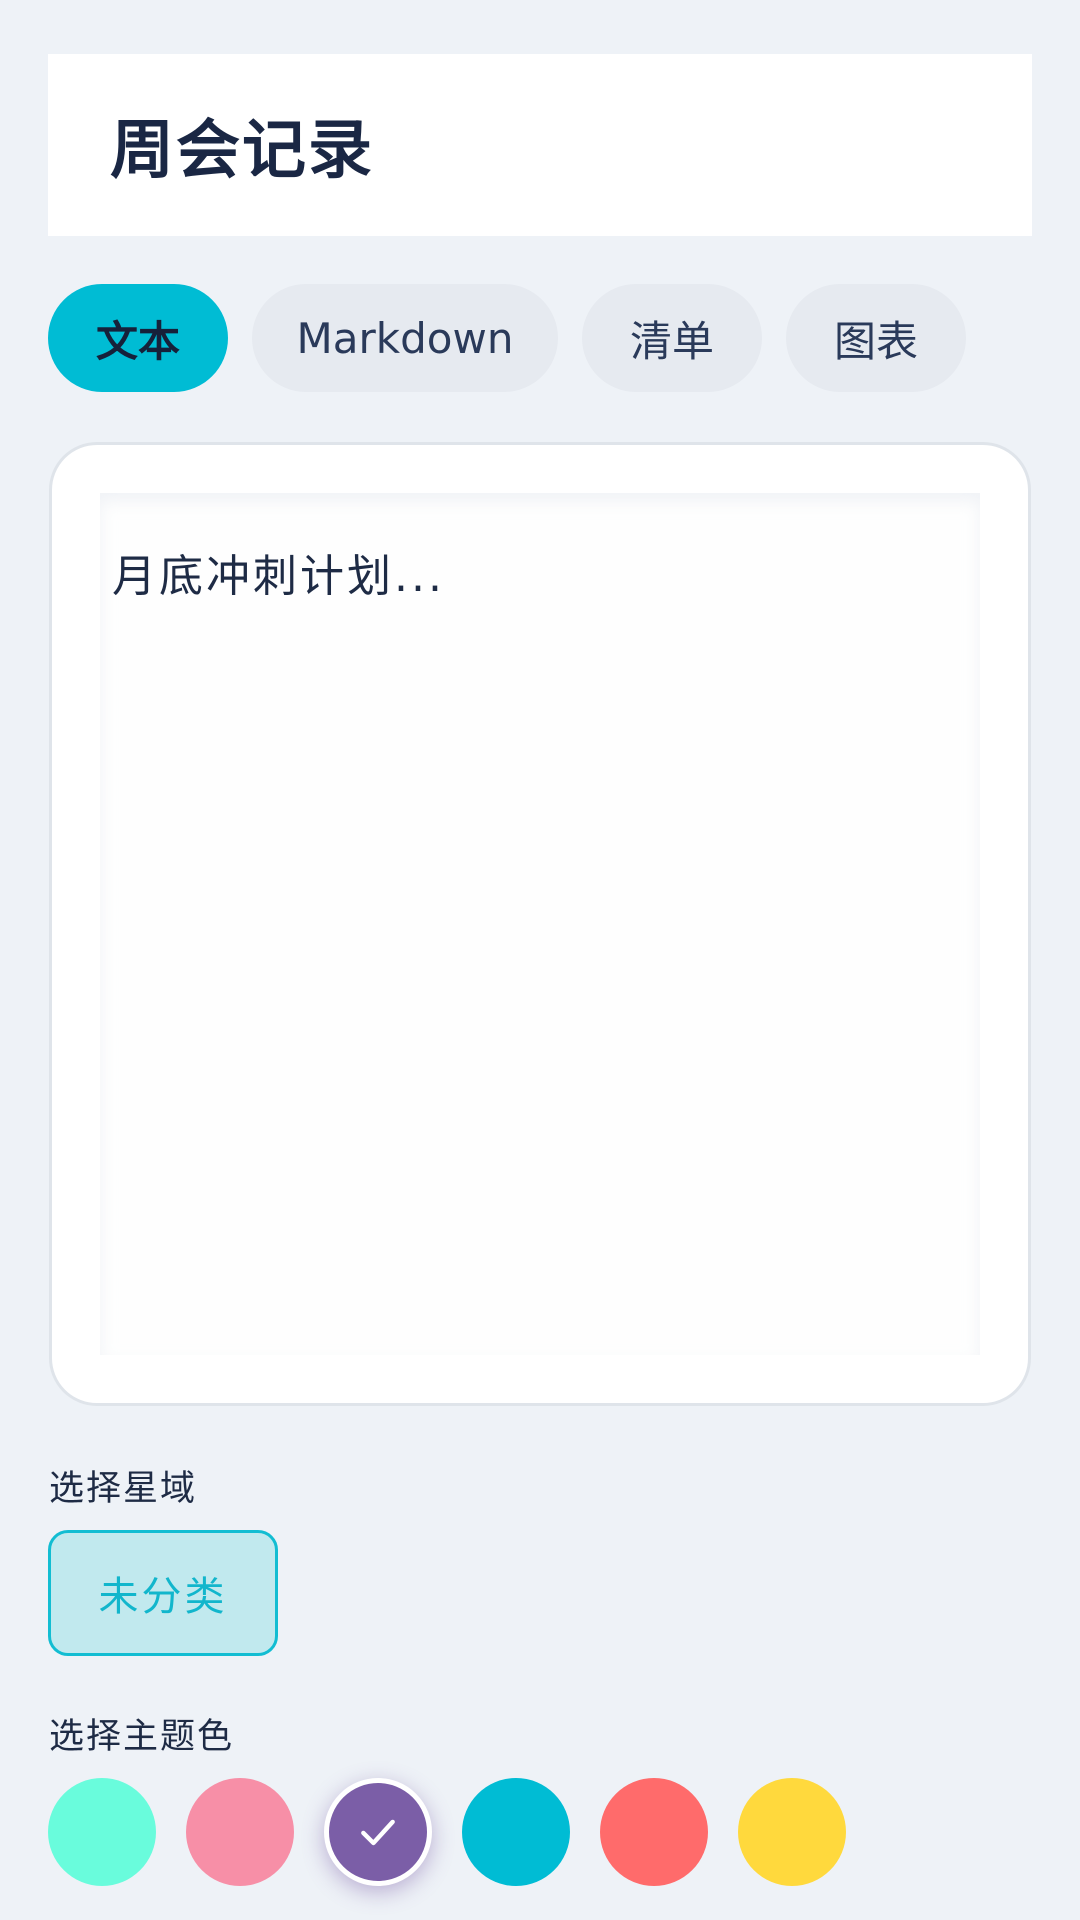  I want to click on domain-chip-uncategorized: 未分类, so click(163, 1593).